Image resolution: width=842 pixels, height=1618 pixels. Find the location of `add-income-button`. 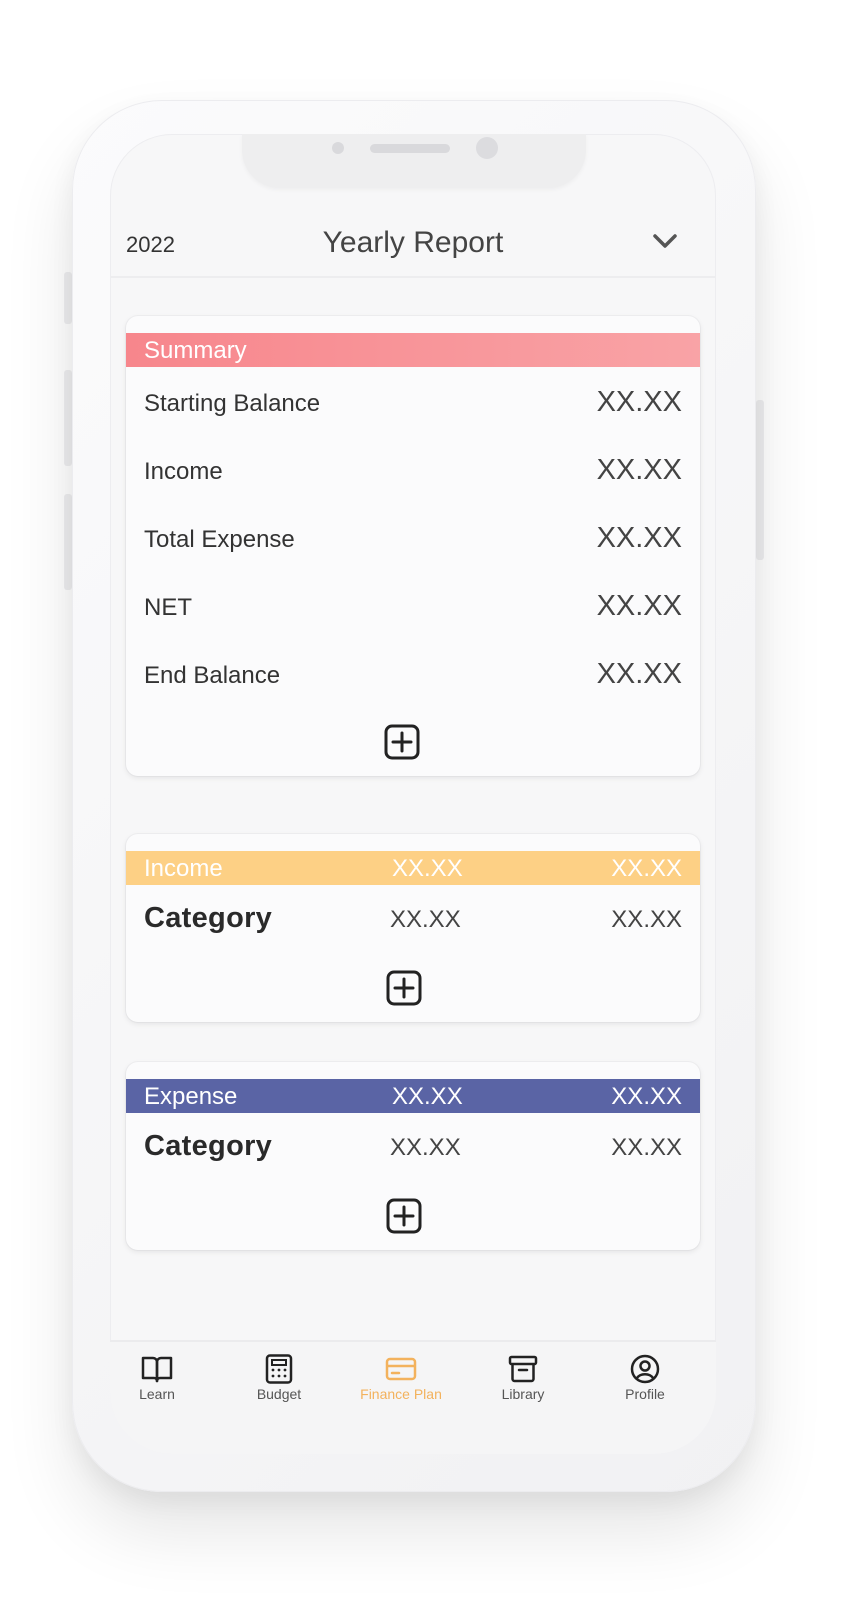

add-income-button is located at coordinates (404, 988).